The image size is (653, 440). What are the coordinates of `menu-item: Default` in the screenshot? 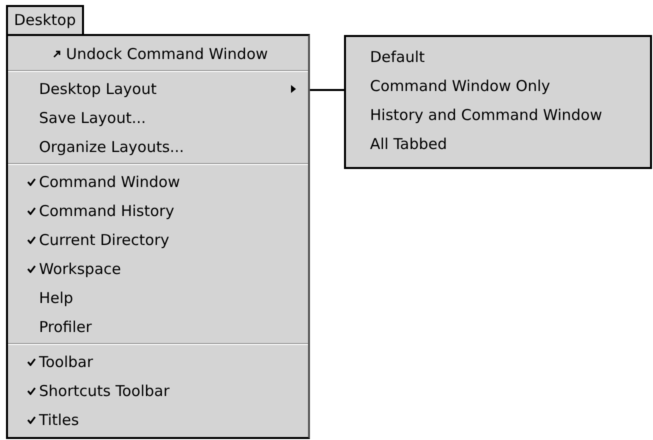 It's located at (510, 57).